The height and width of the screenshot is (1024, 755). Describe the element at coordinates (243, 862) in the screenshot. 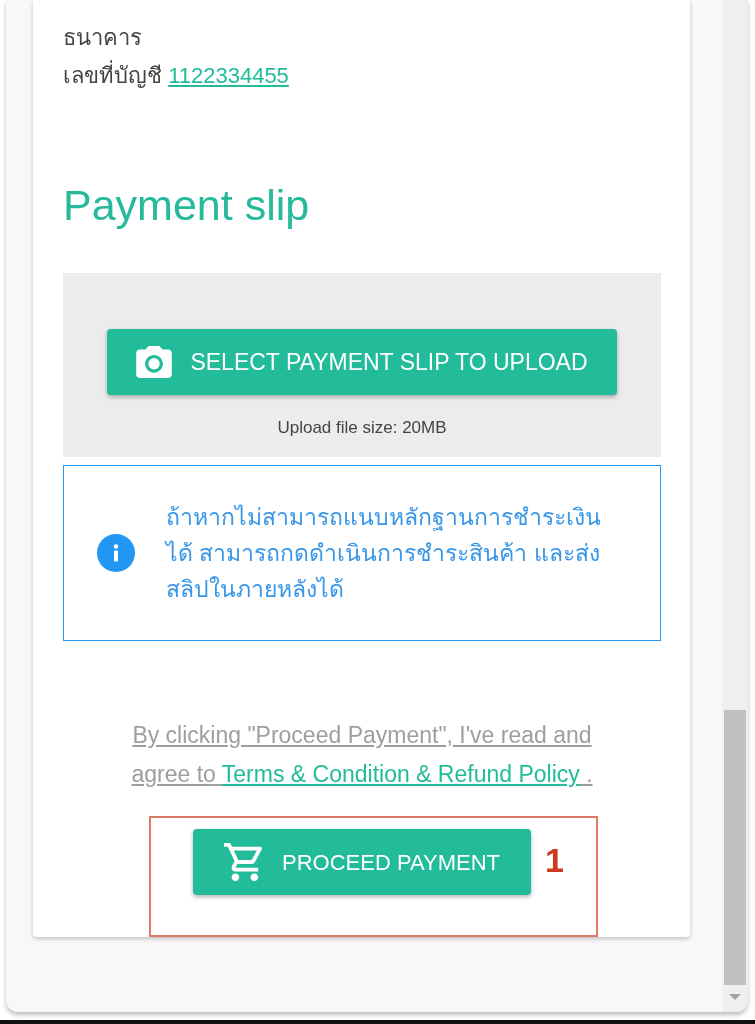

I see `shopping-cart-icon` at that location.